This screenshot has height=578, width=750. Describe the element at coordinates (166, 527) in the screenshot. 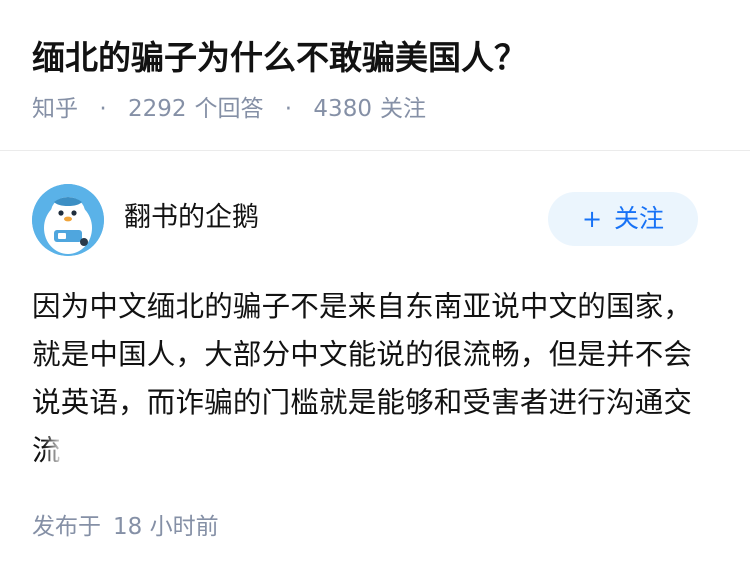

I see `published-time-value: 18 小时前` at that location.